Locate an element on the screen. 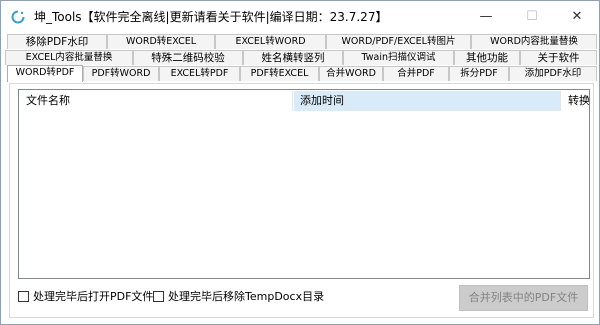  open-pdf-option: 处理完毕后打开PDF文件 is located at coordinates (85, 296).